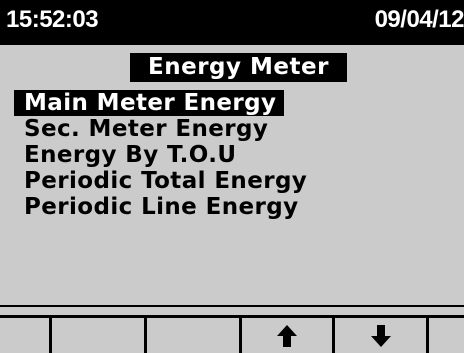 Image resolution: width=464 pixels, height=353 pixels. I want to click on softkey-down, so click(380, 334).